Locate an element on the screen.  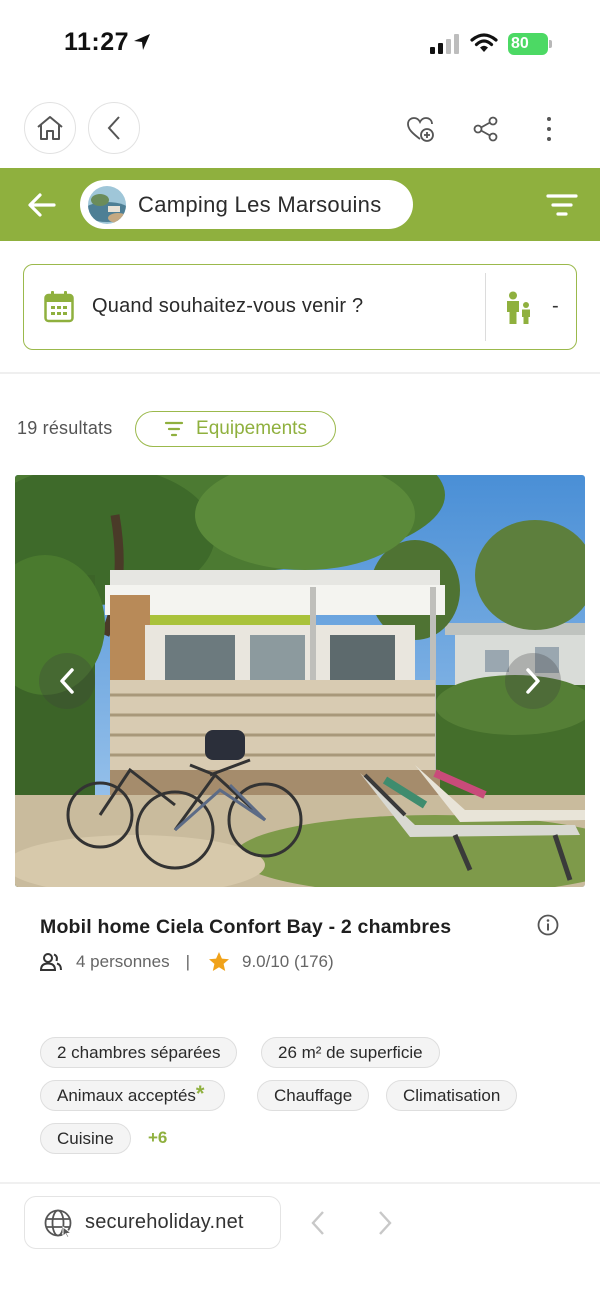
share-button is located at coordinates (486, 129).